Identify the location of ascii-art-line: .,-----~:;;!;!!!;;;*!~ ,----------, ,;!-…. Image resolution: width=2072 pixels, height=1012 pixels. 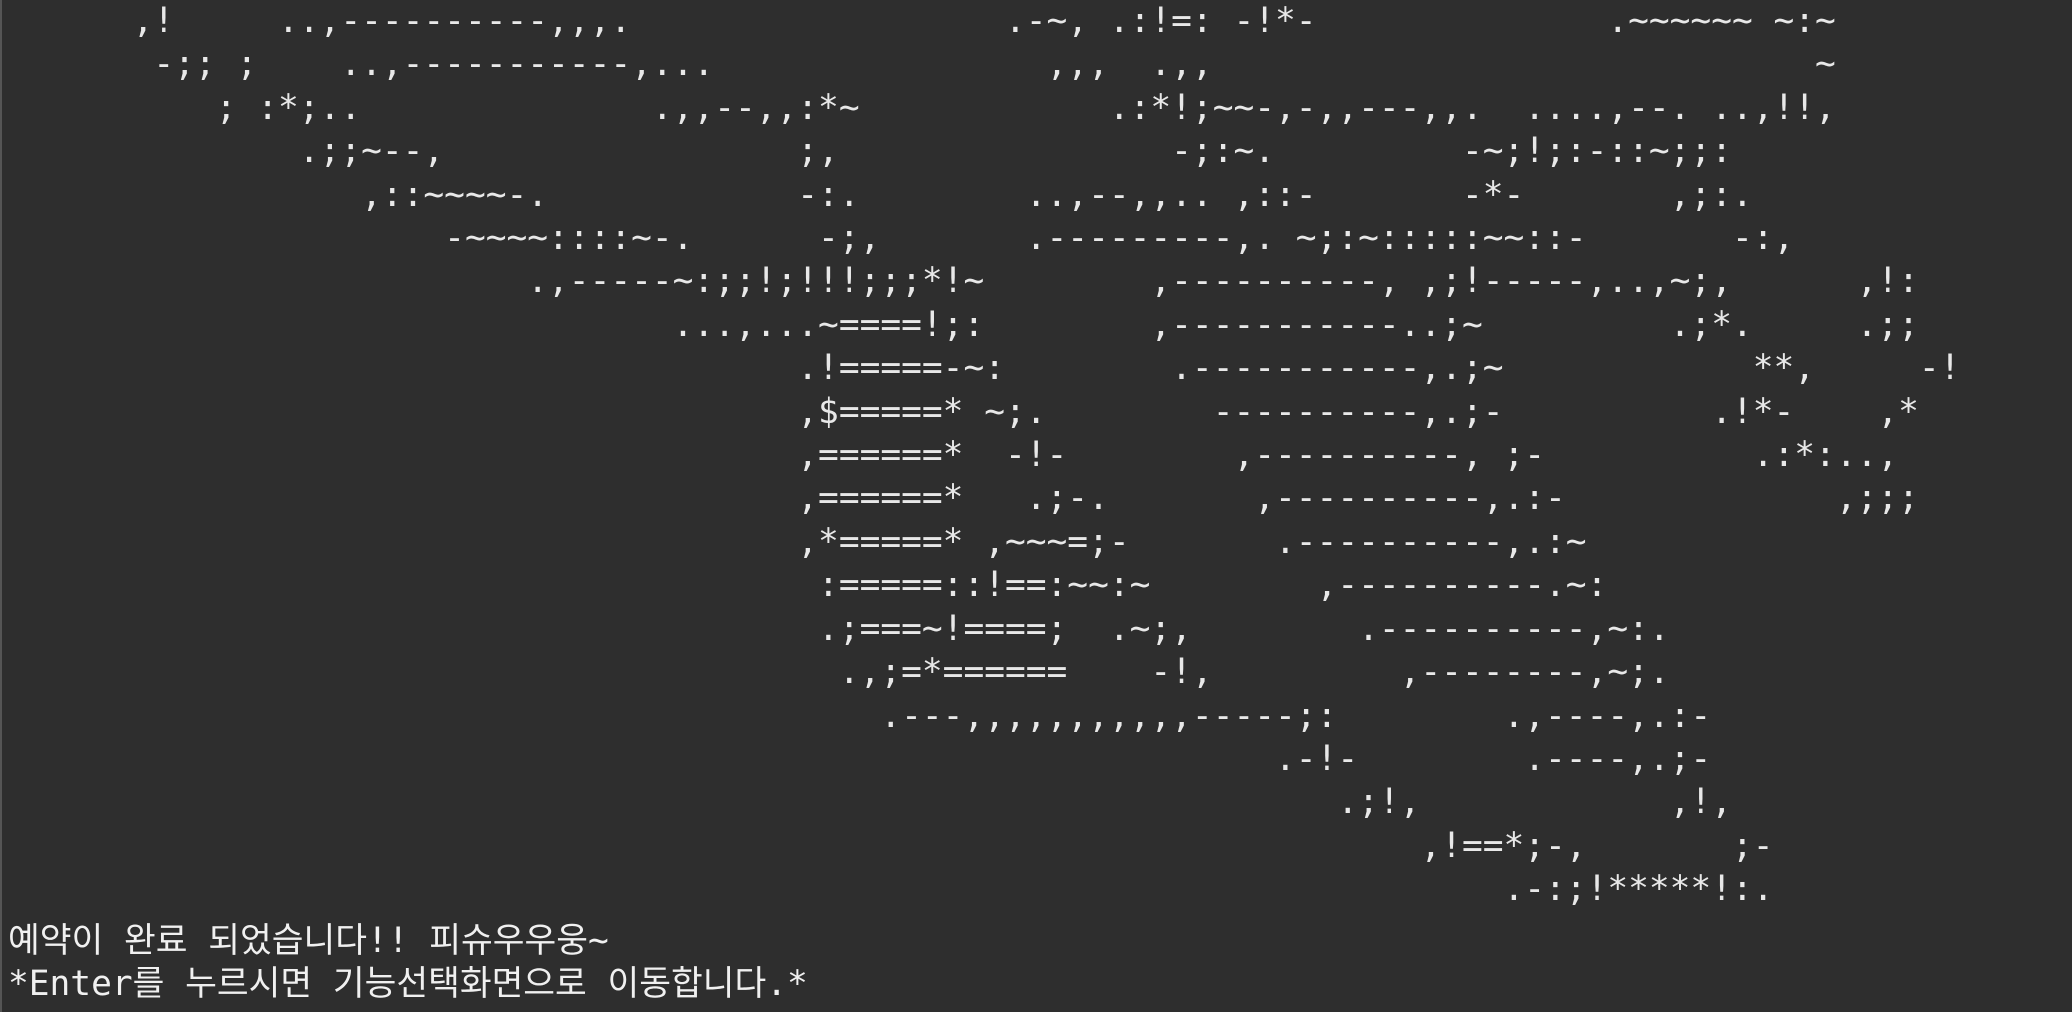
(963, 281).